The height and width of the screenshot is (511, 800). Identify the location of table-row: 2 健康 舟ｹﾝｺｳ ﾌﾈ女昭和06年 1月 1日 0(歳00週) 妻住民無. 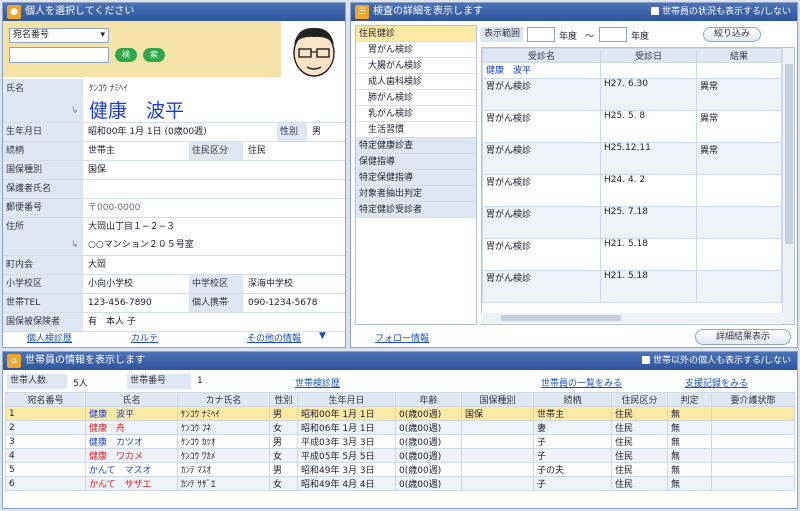
(400, 427).